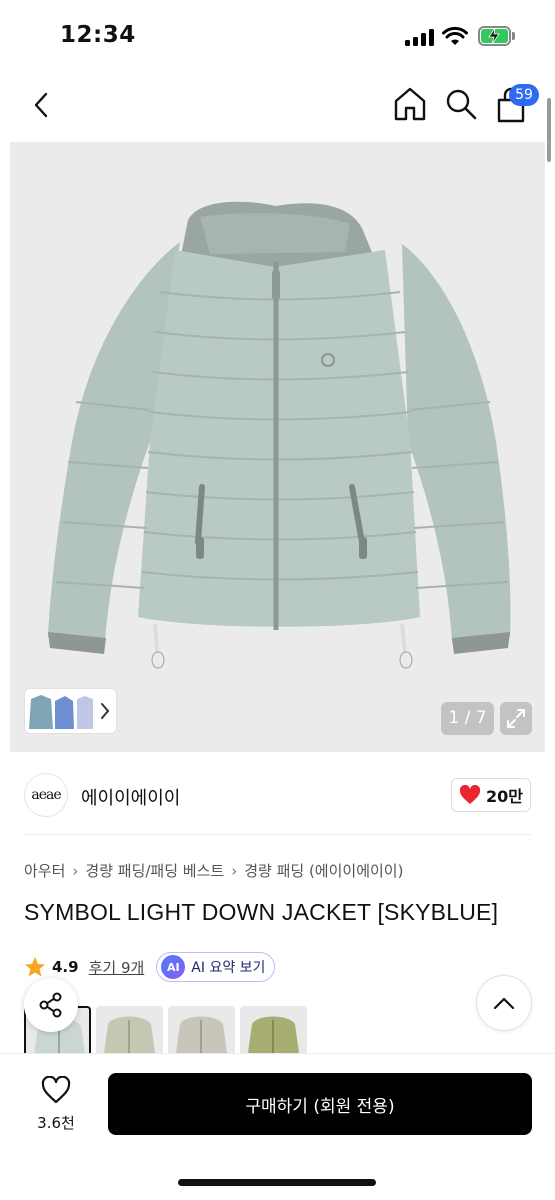 Image resolution: width=555 pixels, height=1200 pixels. Describe the element at coordinates (150, 967) in the screenshot. I see `rating-row: 4.9 후기 9개 AI AI 요약 보기` at that location.